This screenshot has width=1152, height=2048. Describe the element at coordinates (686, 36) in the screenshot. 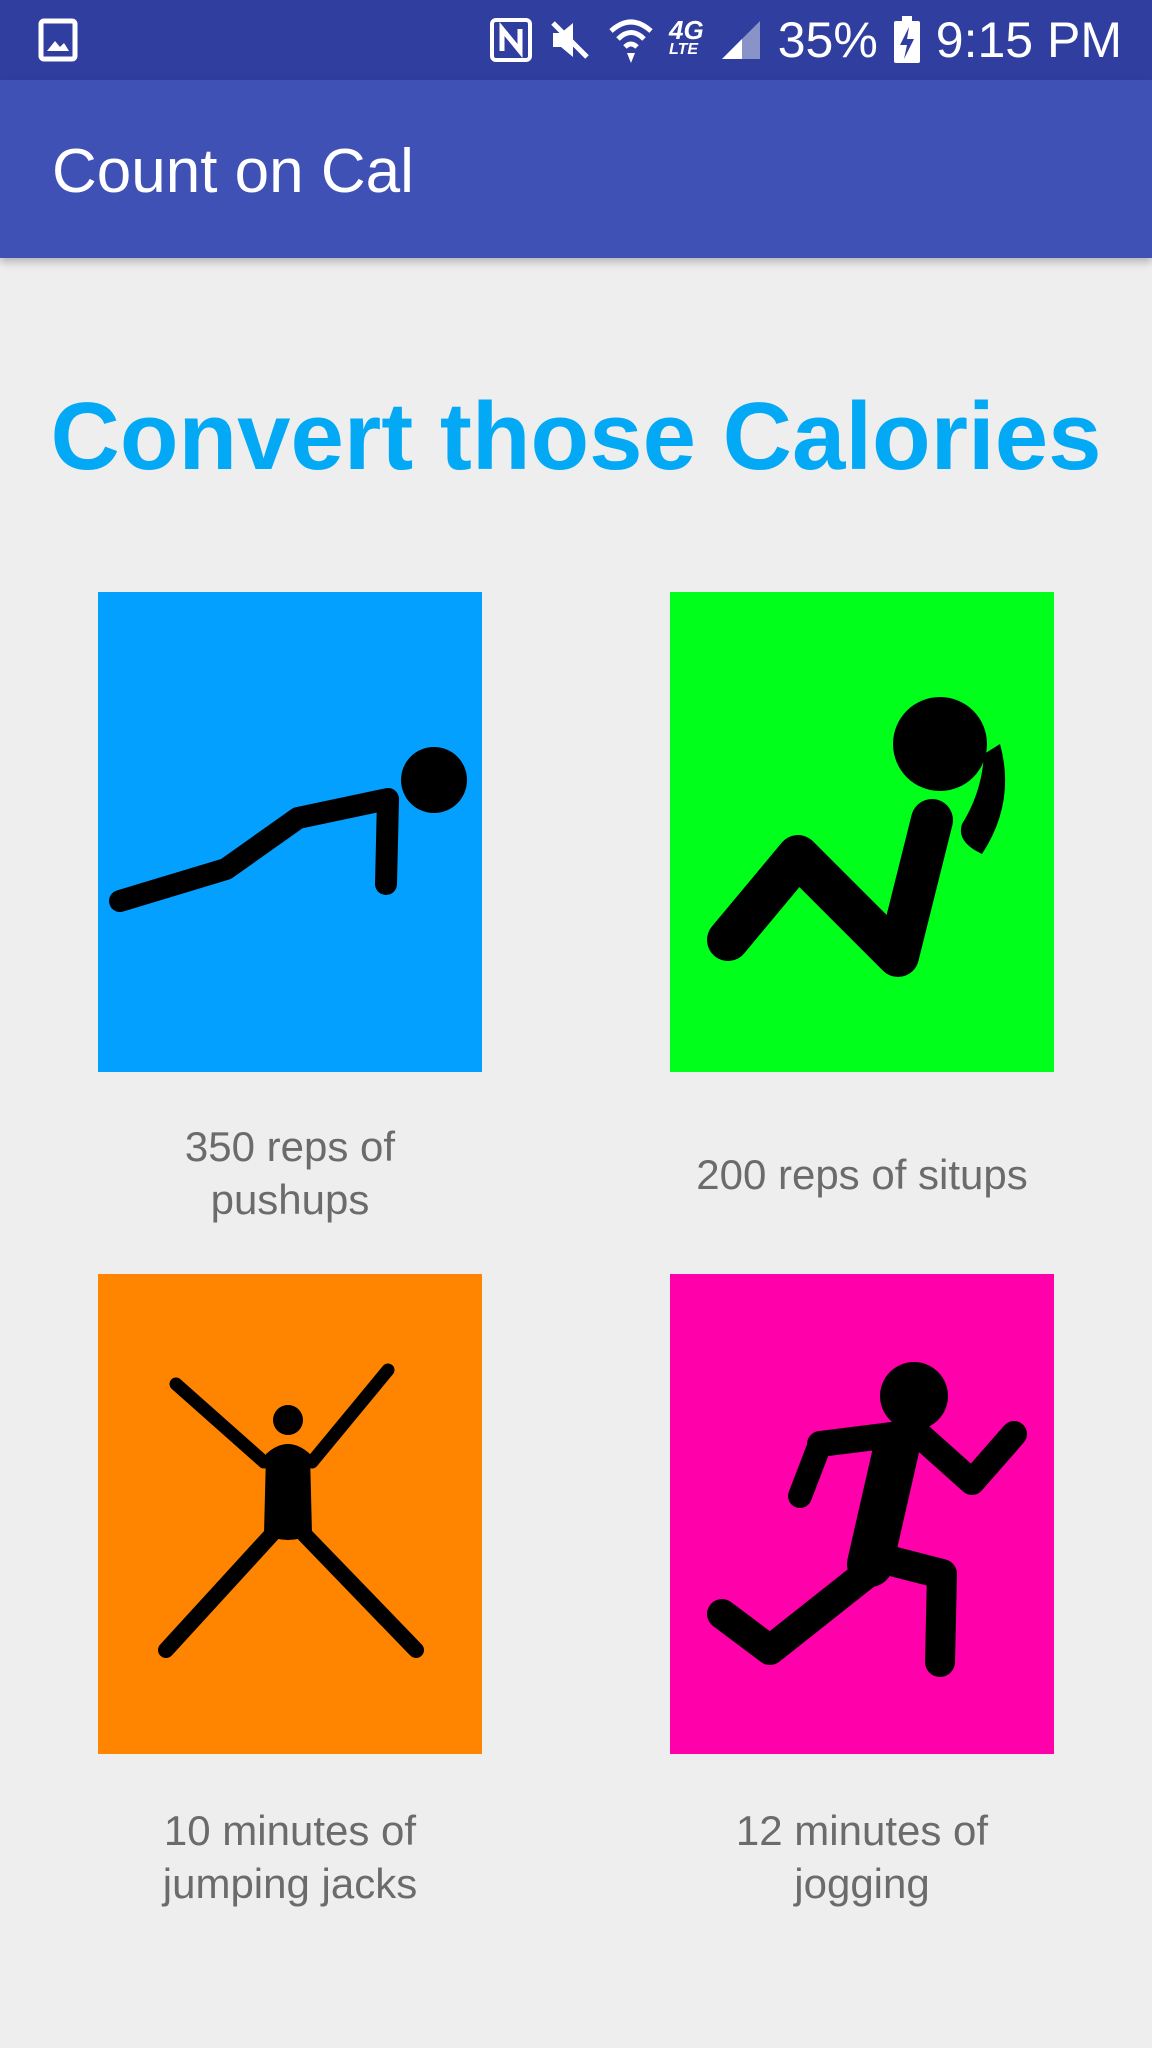

I see `lte-icon: 4G LTE` at that location.